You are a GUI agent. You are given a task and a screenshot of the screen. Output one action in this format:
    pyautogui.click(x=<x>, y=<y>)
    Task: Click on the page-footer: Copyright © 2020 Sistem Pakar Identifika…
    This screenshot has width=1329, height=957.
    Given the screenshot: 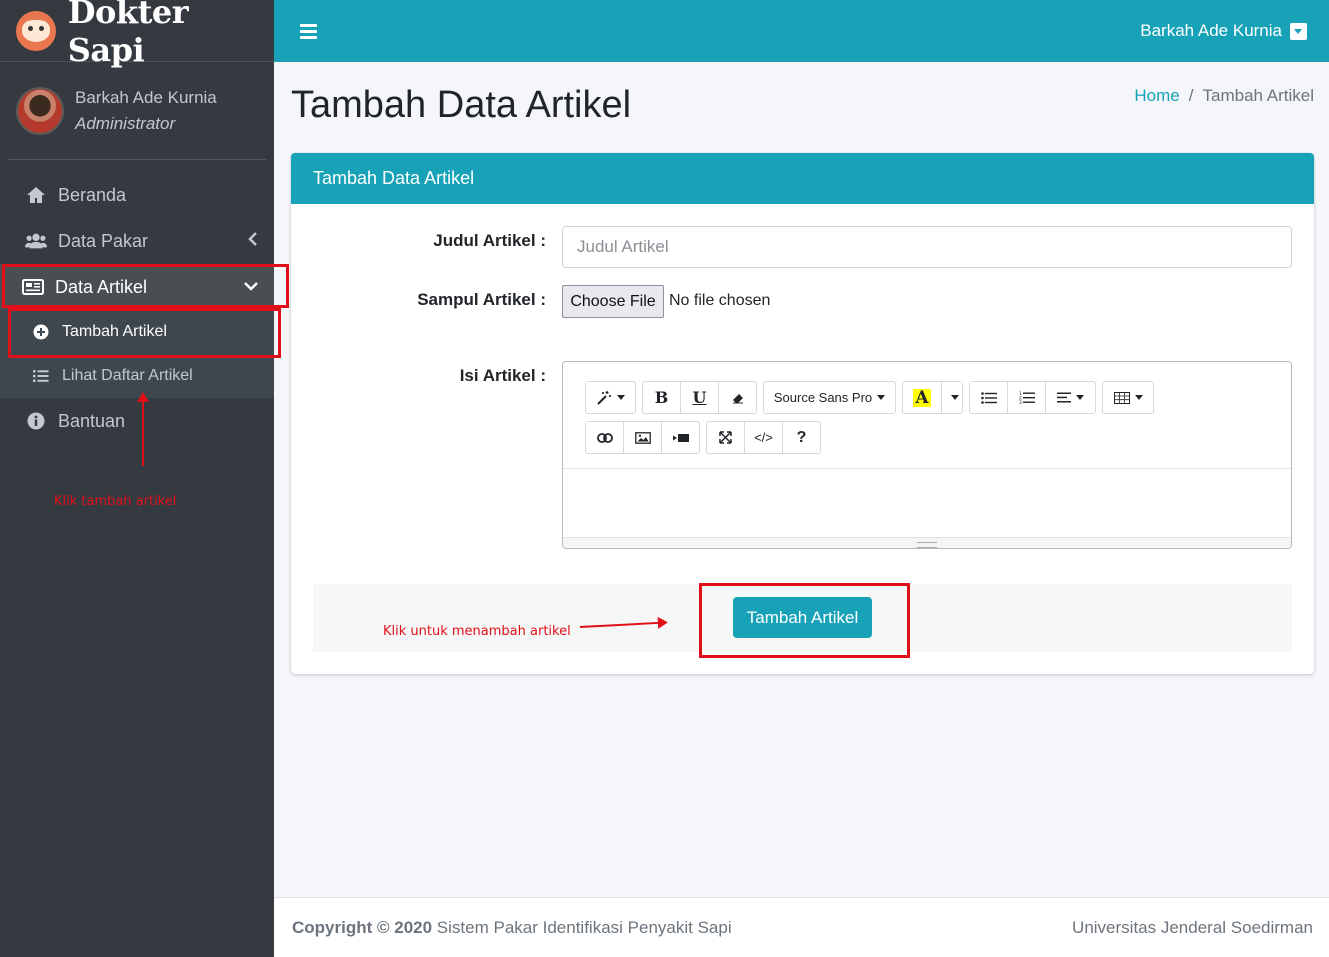 What is the action you would take?
    pyautogui.click(x=801, y=927)
    